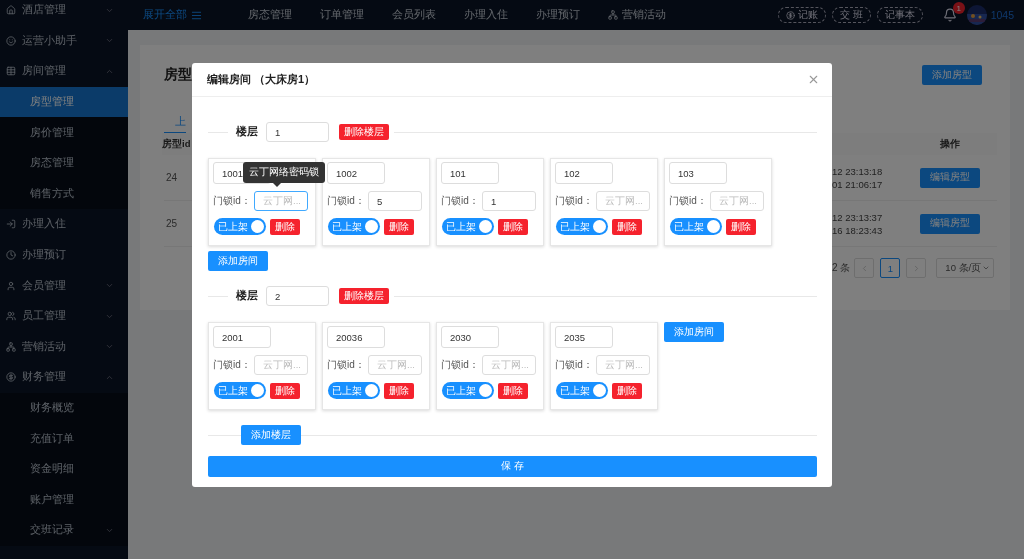 This screenshot has width=1024, height=559. I want to click on sidebar-subitem: 交班记录, so click(64, 530).